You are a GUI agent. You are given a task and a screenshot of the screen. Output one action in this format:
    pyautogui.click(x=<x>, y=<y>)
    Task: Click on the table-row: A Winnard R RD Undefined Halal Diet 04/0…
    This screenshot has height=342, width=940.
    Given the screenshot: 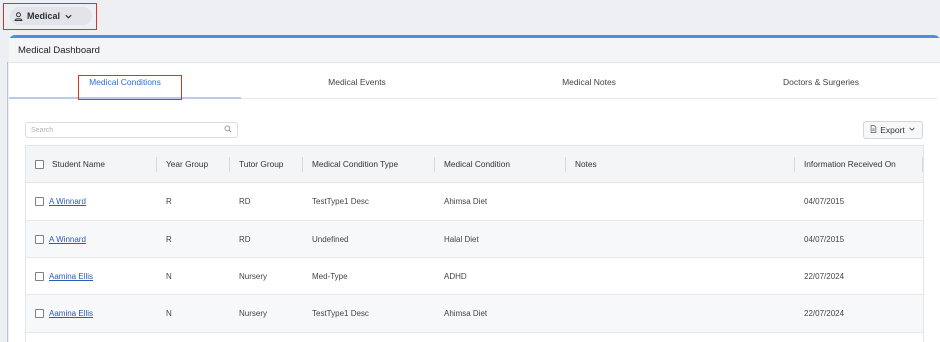 What is the action you would take?
    pyautogui.click(x=474, y=239)
    